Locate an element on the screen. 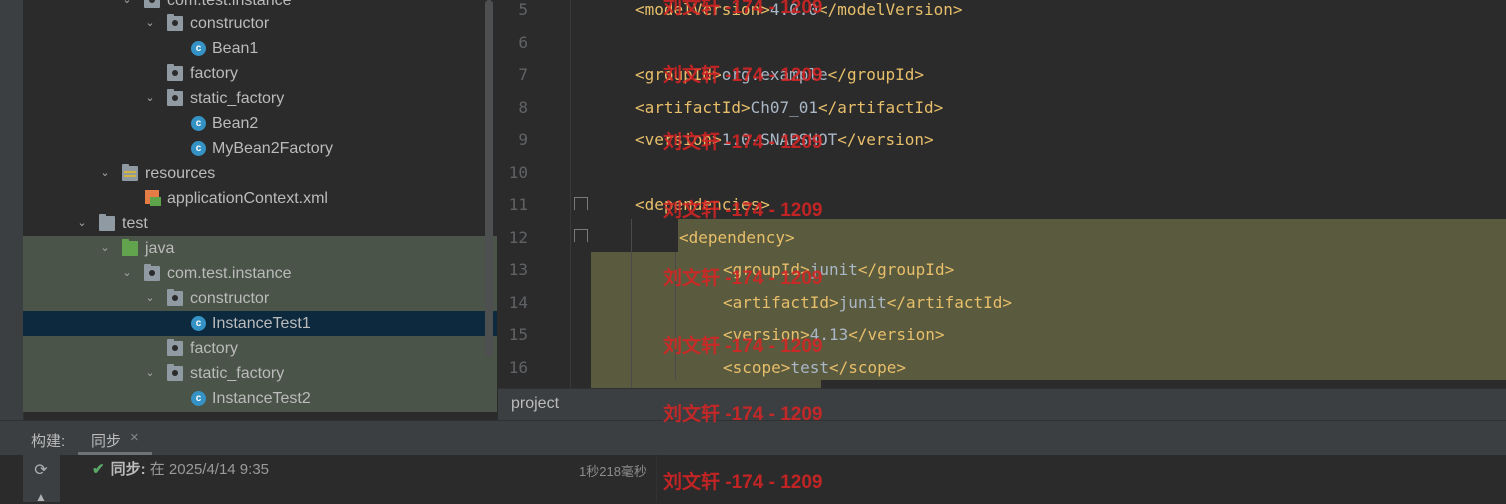 The height and width of the screenshot is (504, 1506). tree-item-factory: factory is located at coordinates (260, 73).